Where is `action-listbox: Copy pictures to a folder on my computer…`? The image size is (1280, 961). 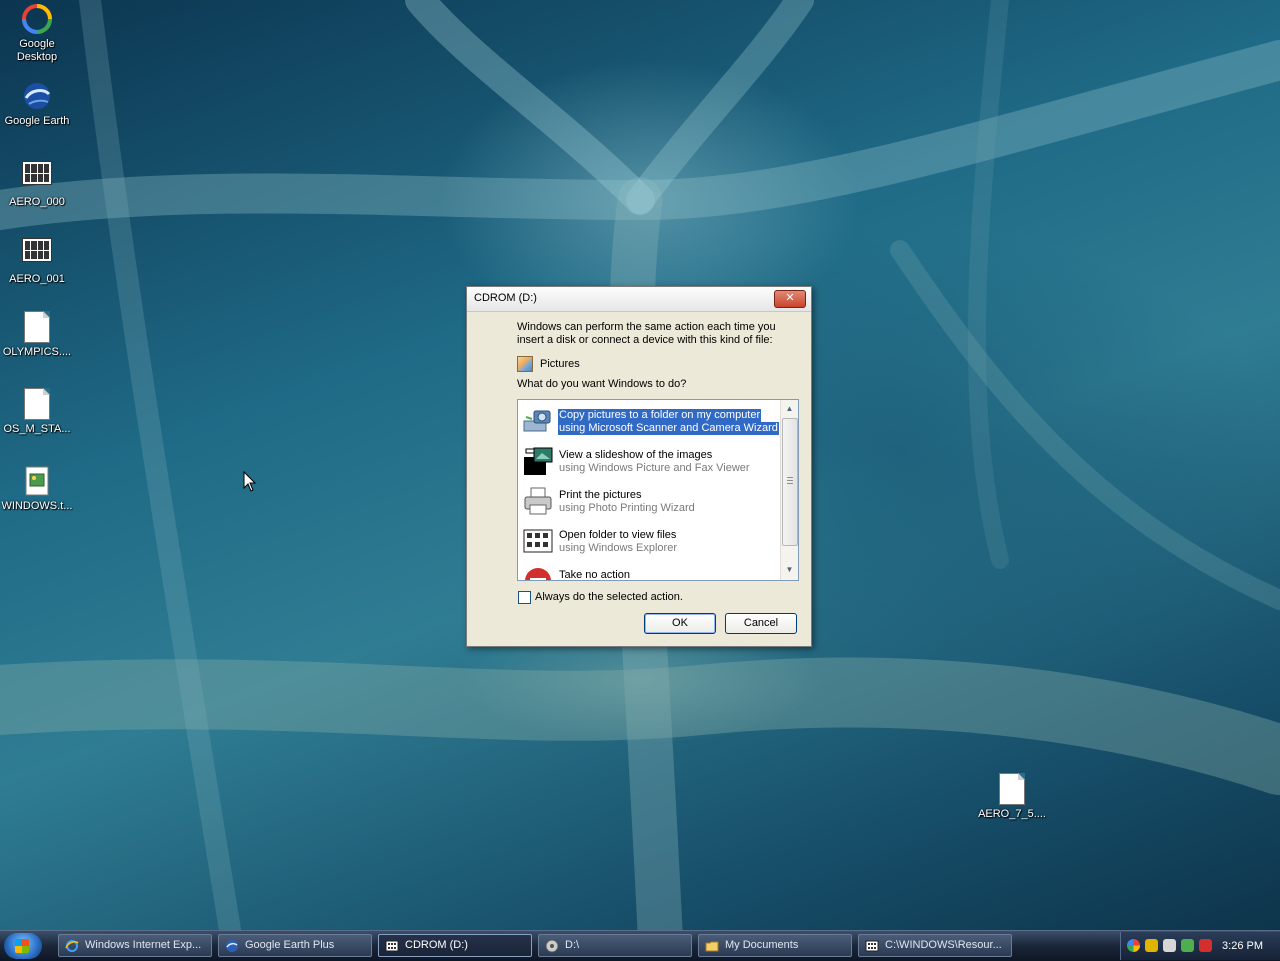
action-listbox: Copy pictures to a folder on my computer… is located at coordinates (658, 490).